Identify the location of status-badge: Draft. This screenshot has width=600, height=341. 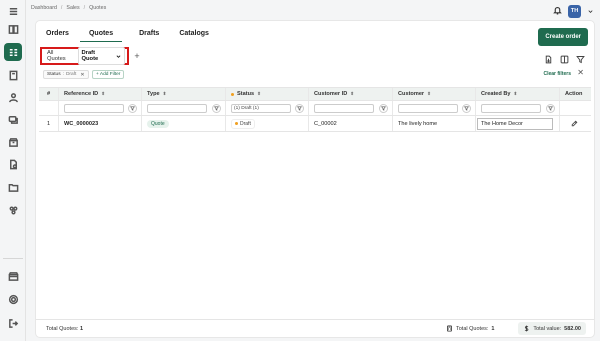
(243, 123).